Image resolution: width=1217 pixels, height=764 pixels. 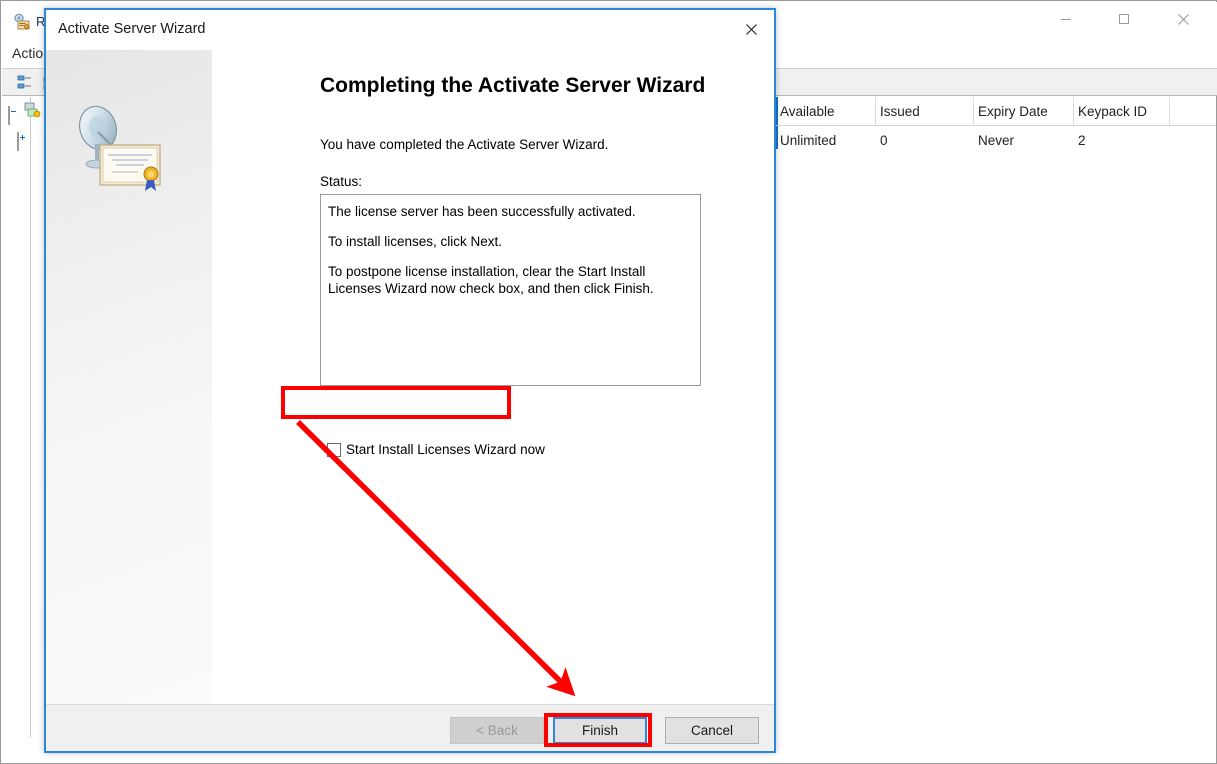 What do you see at coordinates (1082, 140) in the screenshot?
I see `cell-keypack-id: 2` at bounding box center [1082, 140].